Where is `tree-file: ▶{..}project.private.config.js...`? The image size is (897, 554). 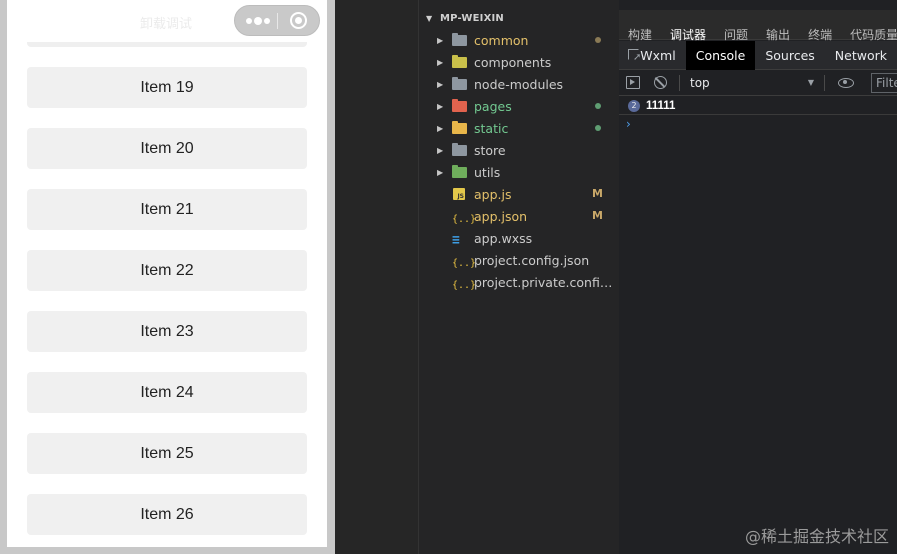 tree-file: ▶{..}project.private.config.js... is located at coordinates (519, 282).